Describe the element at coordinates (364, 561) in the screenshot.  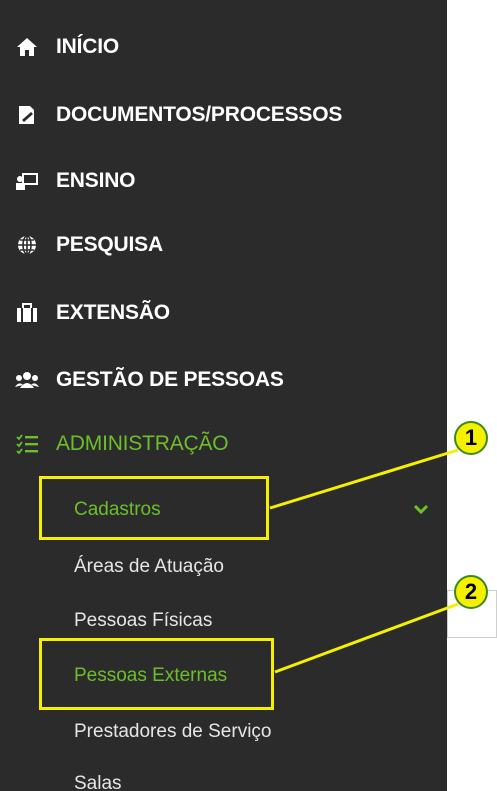
I see `callout-lines` at that location.